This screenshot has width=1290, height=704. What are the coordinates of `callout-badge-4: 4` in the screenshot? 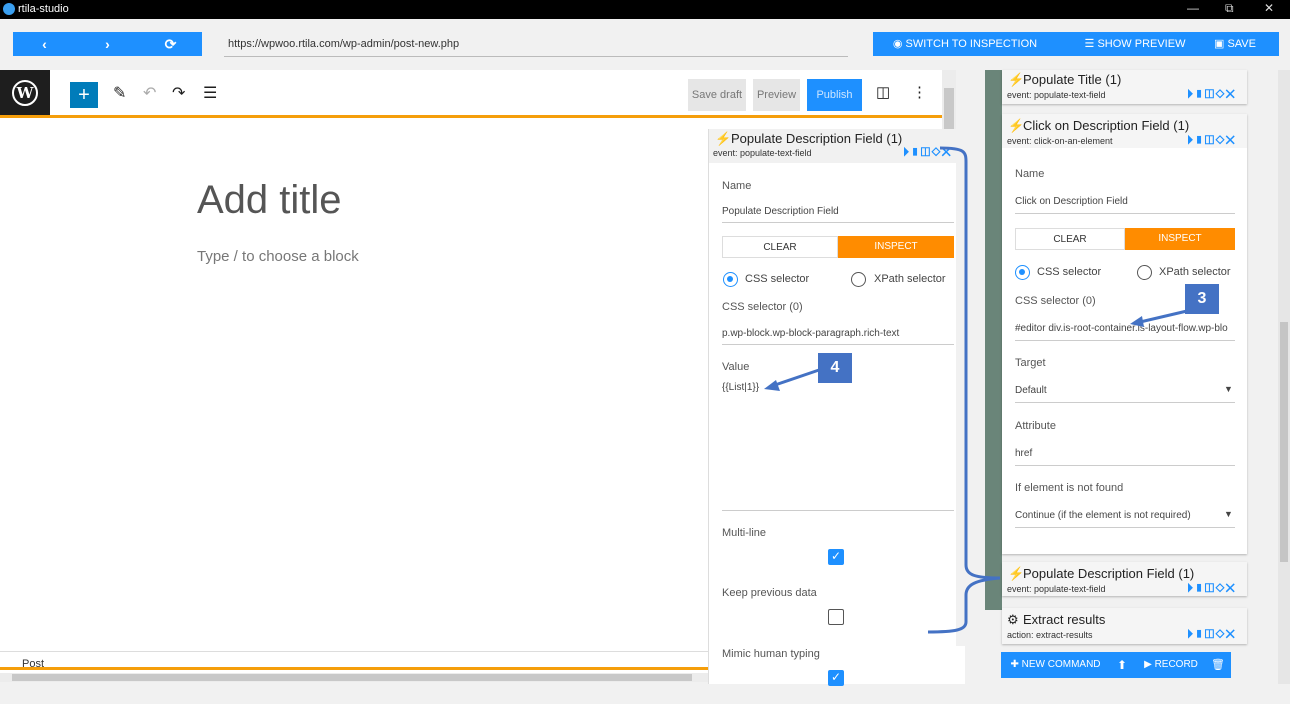 It's located at (835, 368).